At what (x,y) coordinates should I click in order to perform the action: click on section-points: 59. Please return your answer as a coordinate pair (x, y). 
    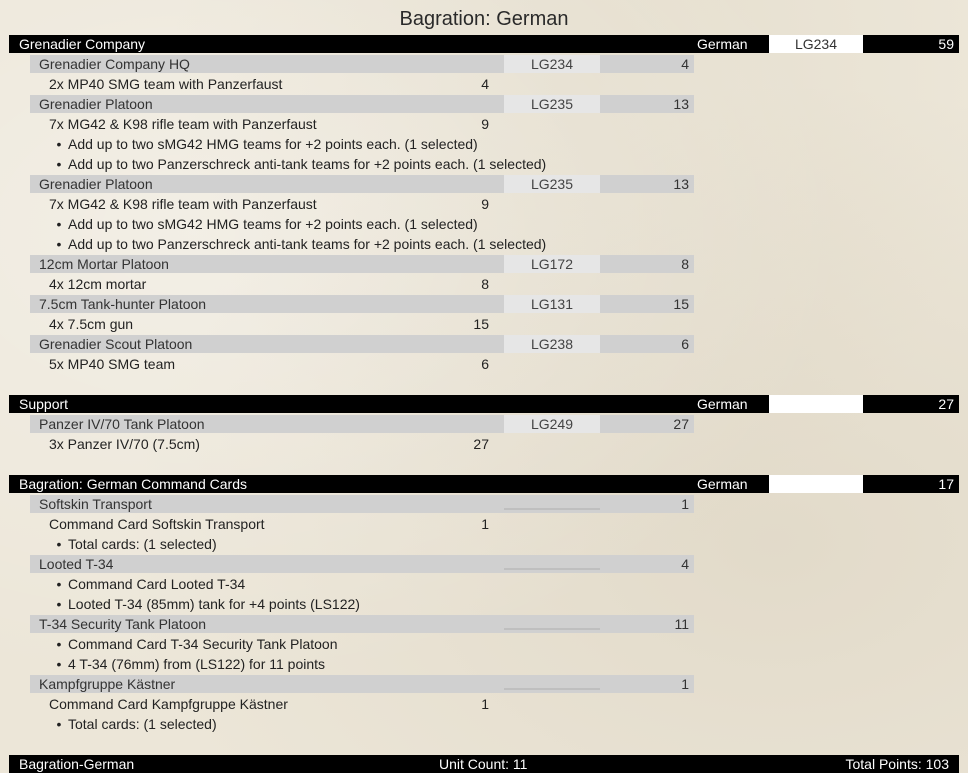
    Looking at the image, I should click on (946, 44).